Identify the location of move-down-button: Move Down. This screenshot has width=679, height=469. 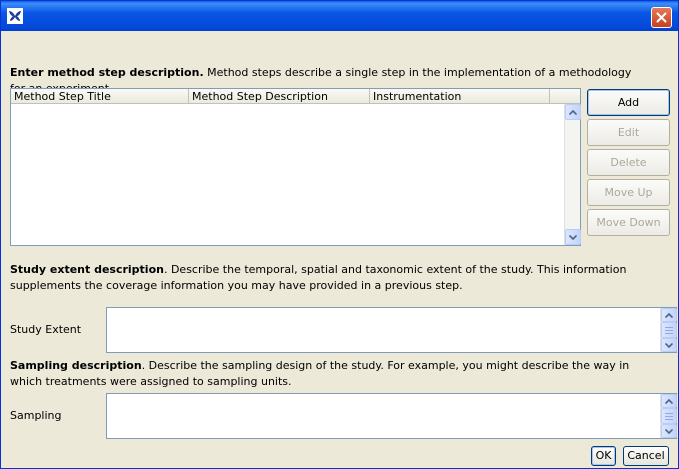
(628, 222).